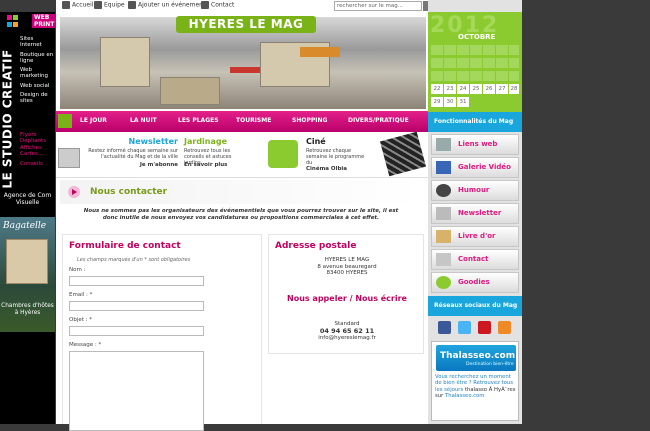  What do you see at coordinates (33, 141) in the screenshot?
I see `service-item: Dépliants` at bounding box center [33, 141].